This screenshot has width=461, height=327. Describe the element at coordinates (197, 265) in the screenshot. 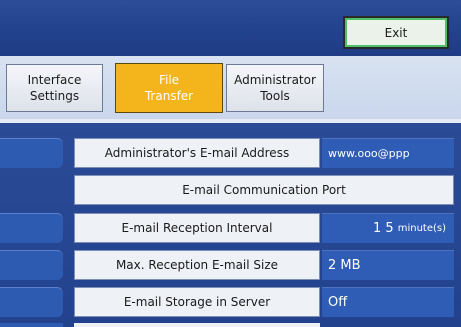

I see `max-reception-size-button: Max. Reception E-mail Size` at that location.